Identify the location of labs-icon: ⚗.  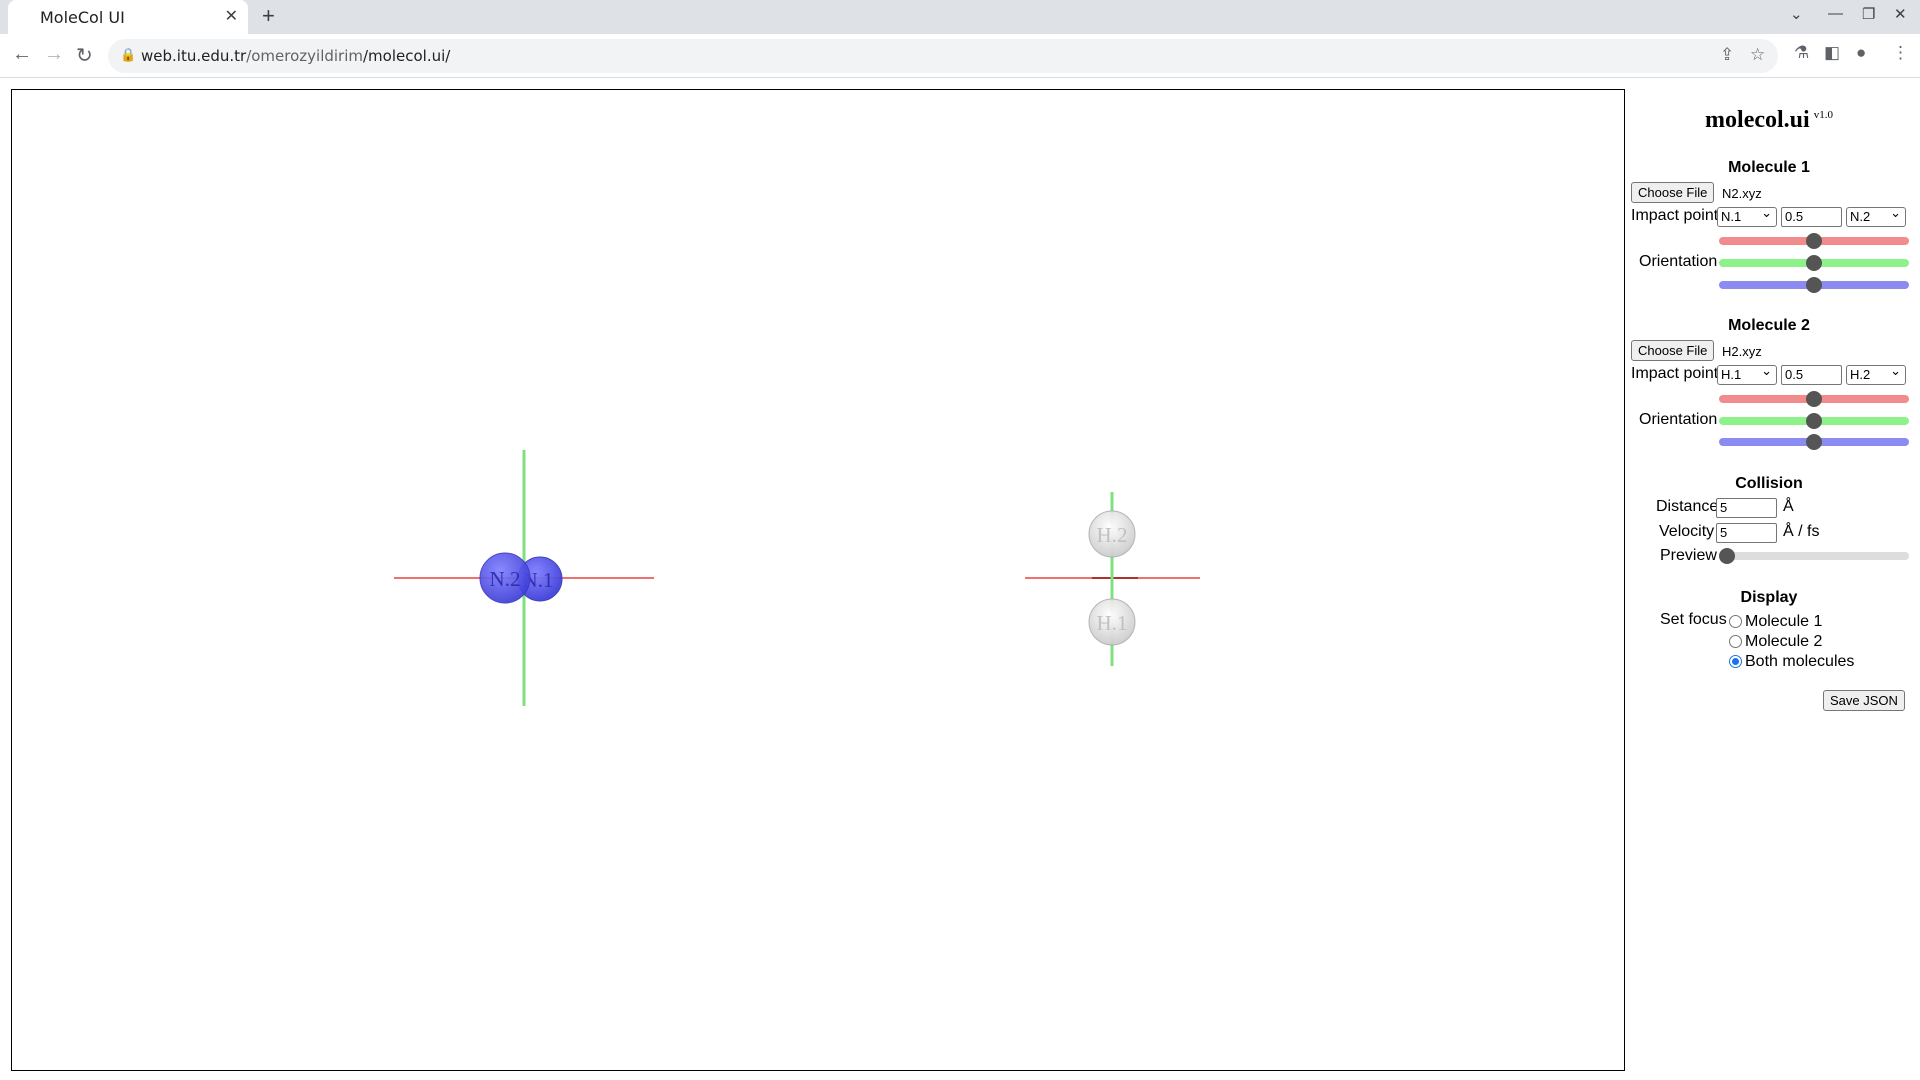
(1801, 53).